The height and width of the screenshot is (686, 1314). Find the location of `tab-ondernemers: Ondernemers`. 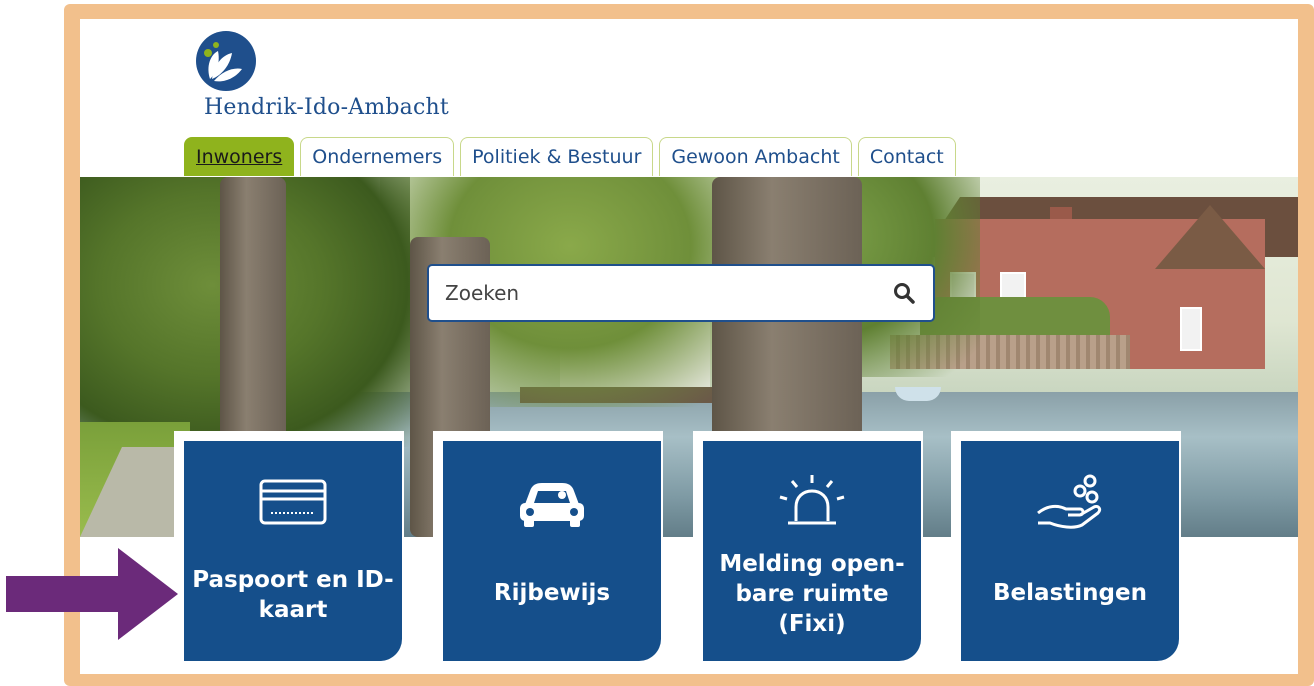

tab-ondernemers: Ondernemers is located at coordinates (377, 156).